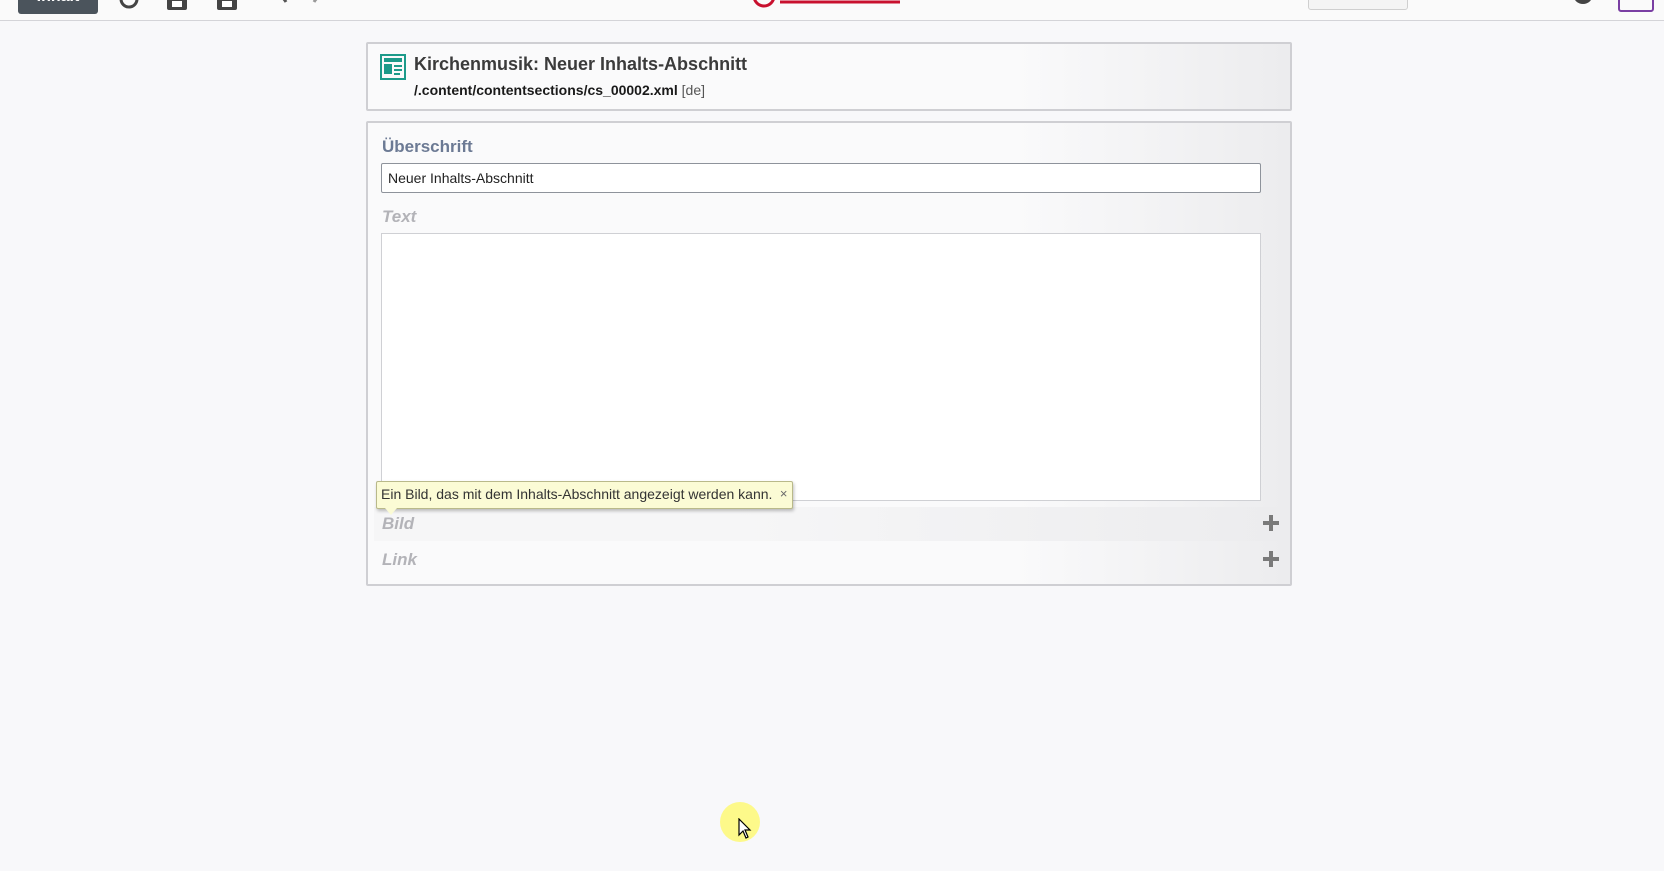  Describe the element at coordinates (1439, 6) in the screenshot. I see `bell-icon` at that location.